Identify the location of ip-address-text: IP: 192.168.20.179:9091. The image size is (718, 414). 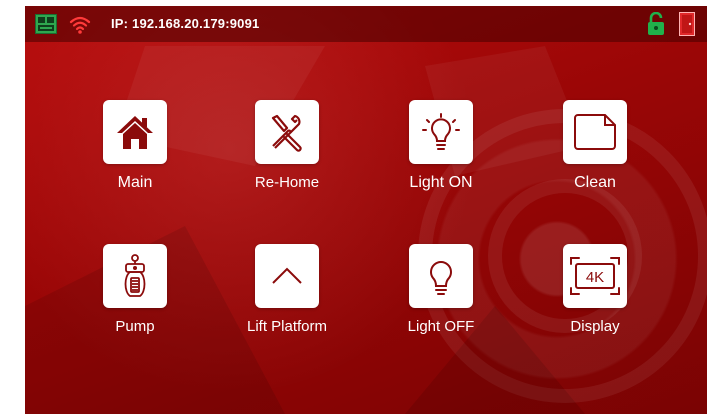
(185, 23).